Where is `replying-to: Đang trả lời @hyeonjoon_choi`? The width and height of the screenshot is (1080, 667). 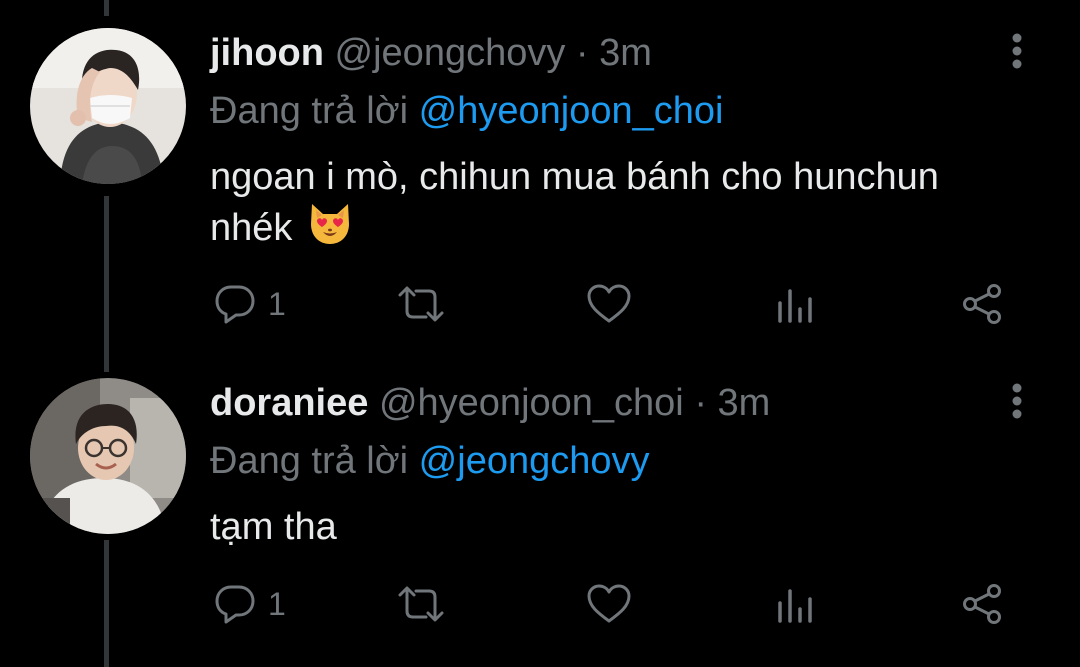 replying-to: Đang trả lời @hyeonjoon_choi is located at coordinates (466, 111).